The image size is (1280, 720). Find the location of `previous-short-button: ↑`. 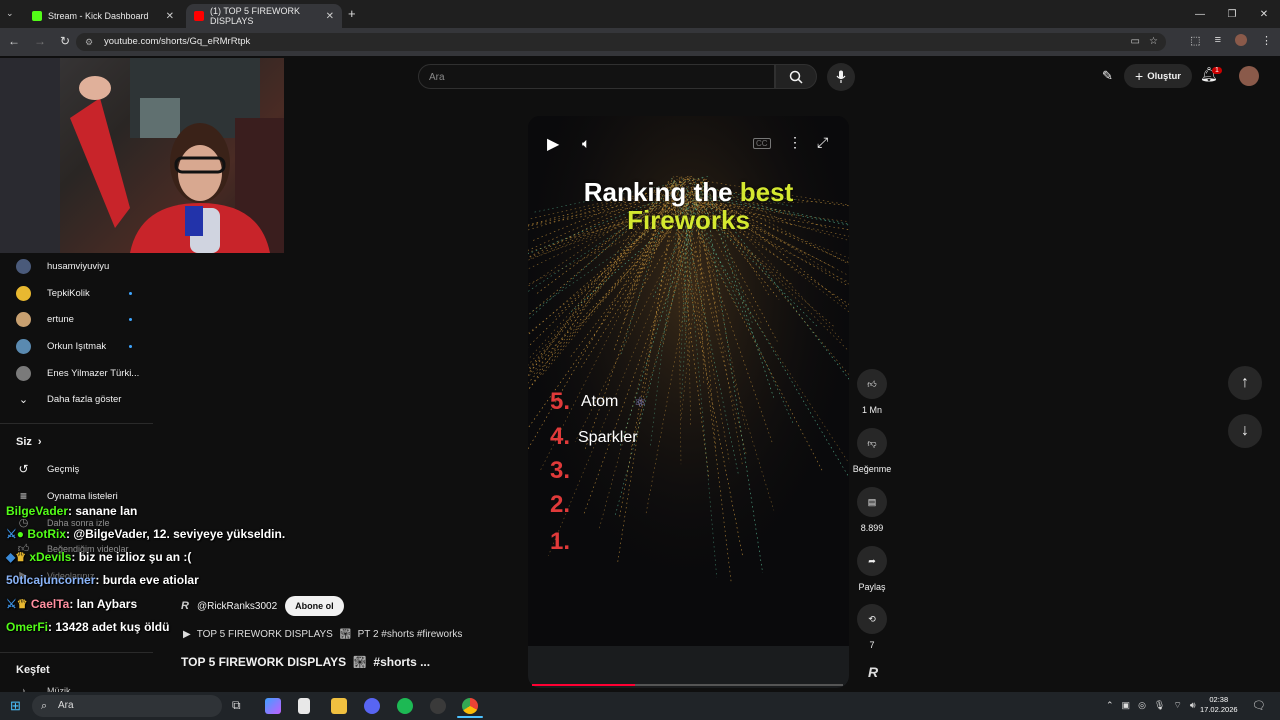

previous-short-button: ↑ is located at coordinates (1245, 383).